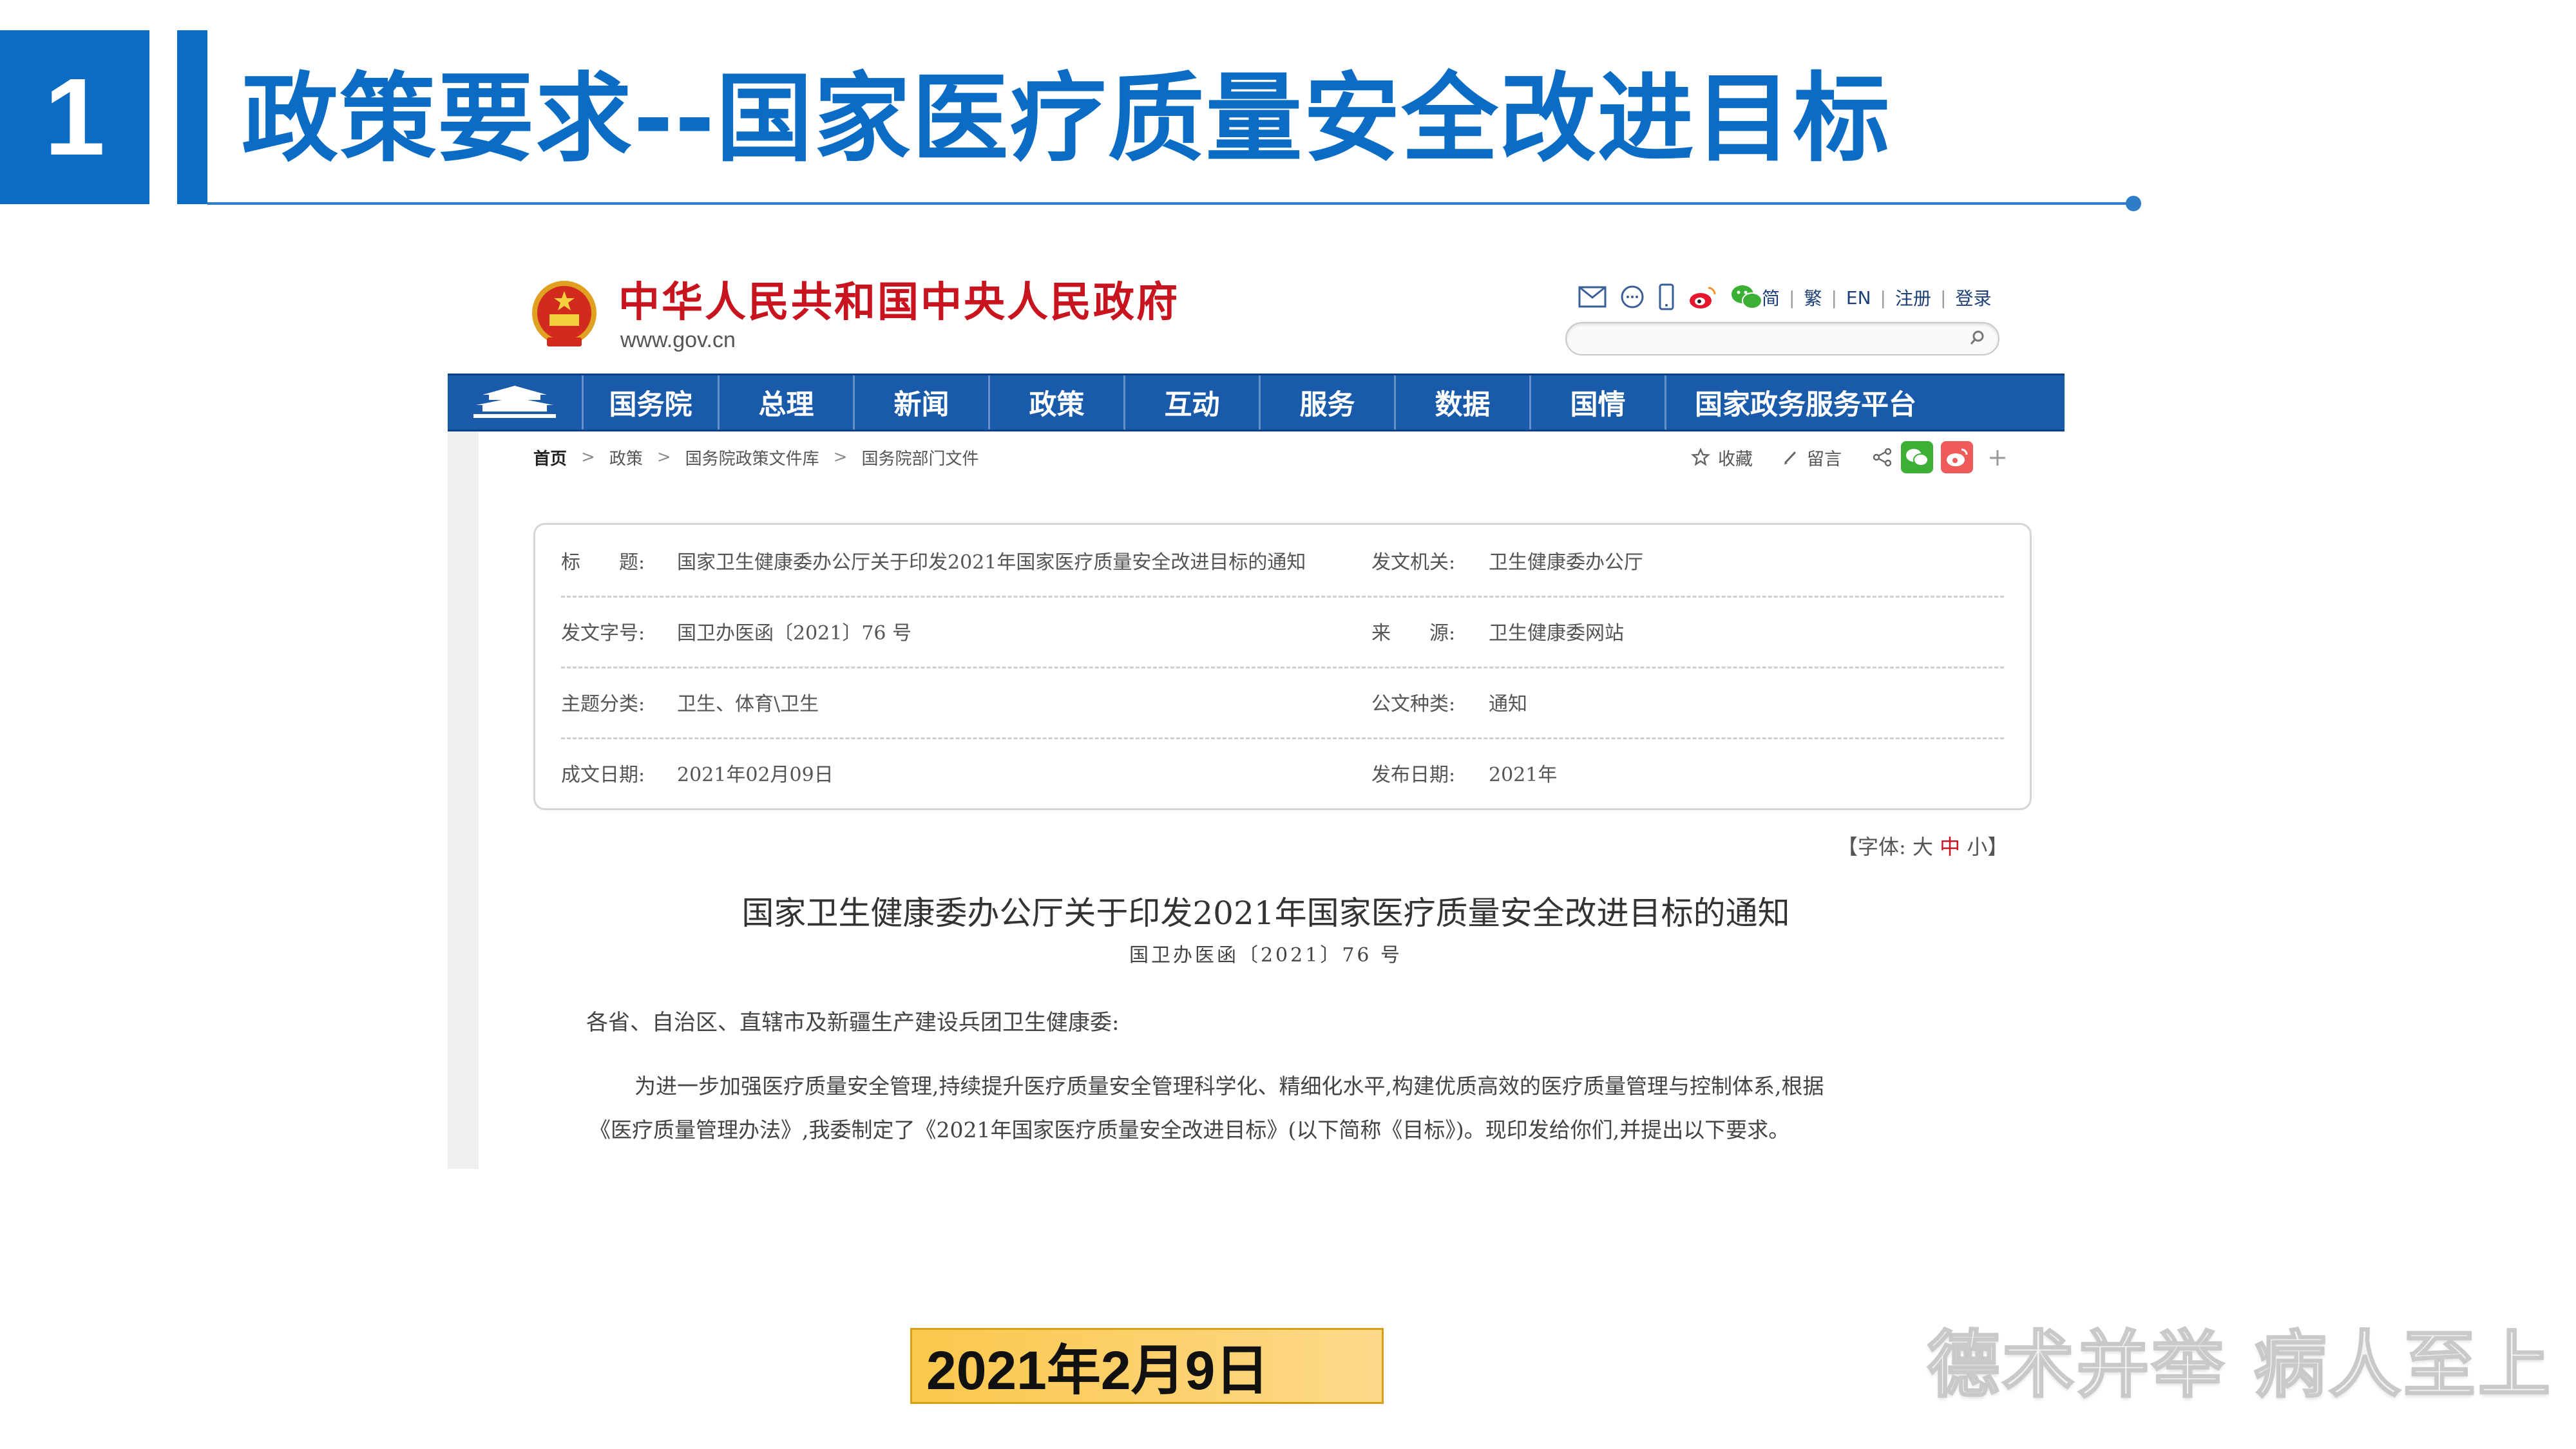 This screenshot has height=1449, width=2576. Describe the element at coordinates (1414, 562) in the screenshot. I see `issuer-label: 发文机关:` at that location.